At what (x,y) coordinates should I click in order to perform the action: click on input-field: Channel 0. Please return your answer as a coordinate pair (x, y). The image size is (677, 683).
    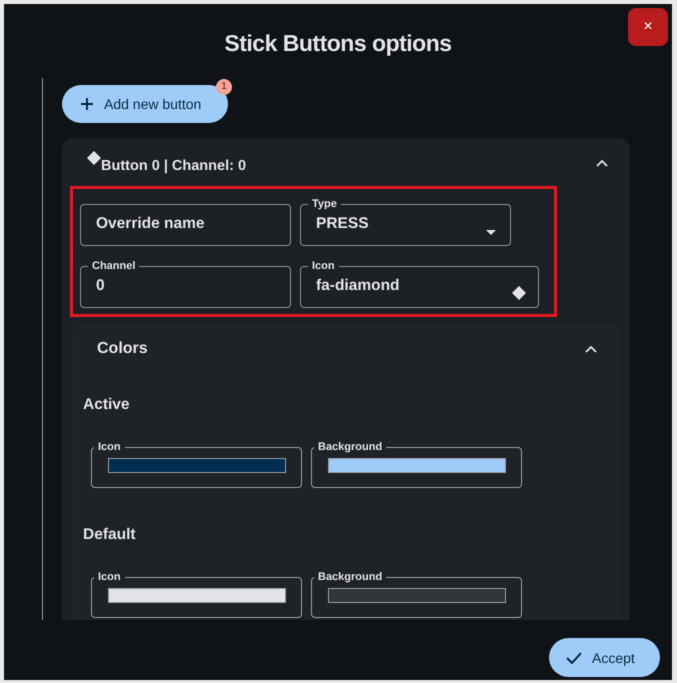
    Looking at the image, I should click on (185, 283).